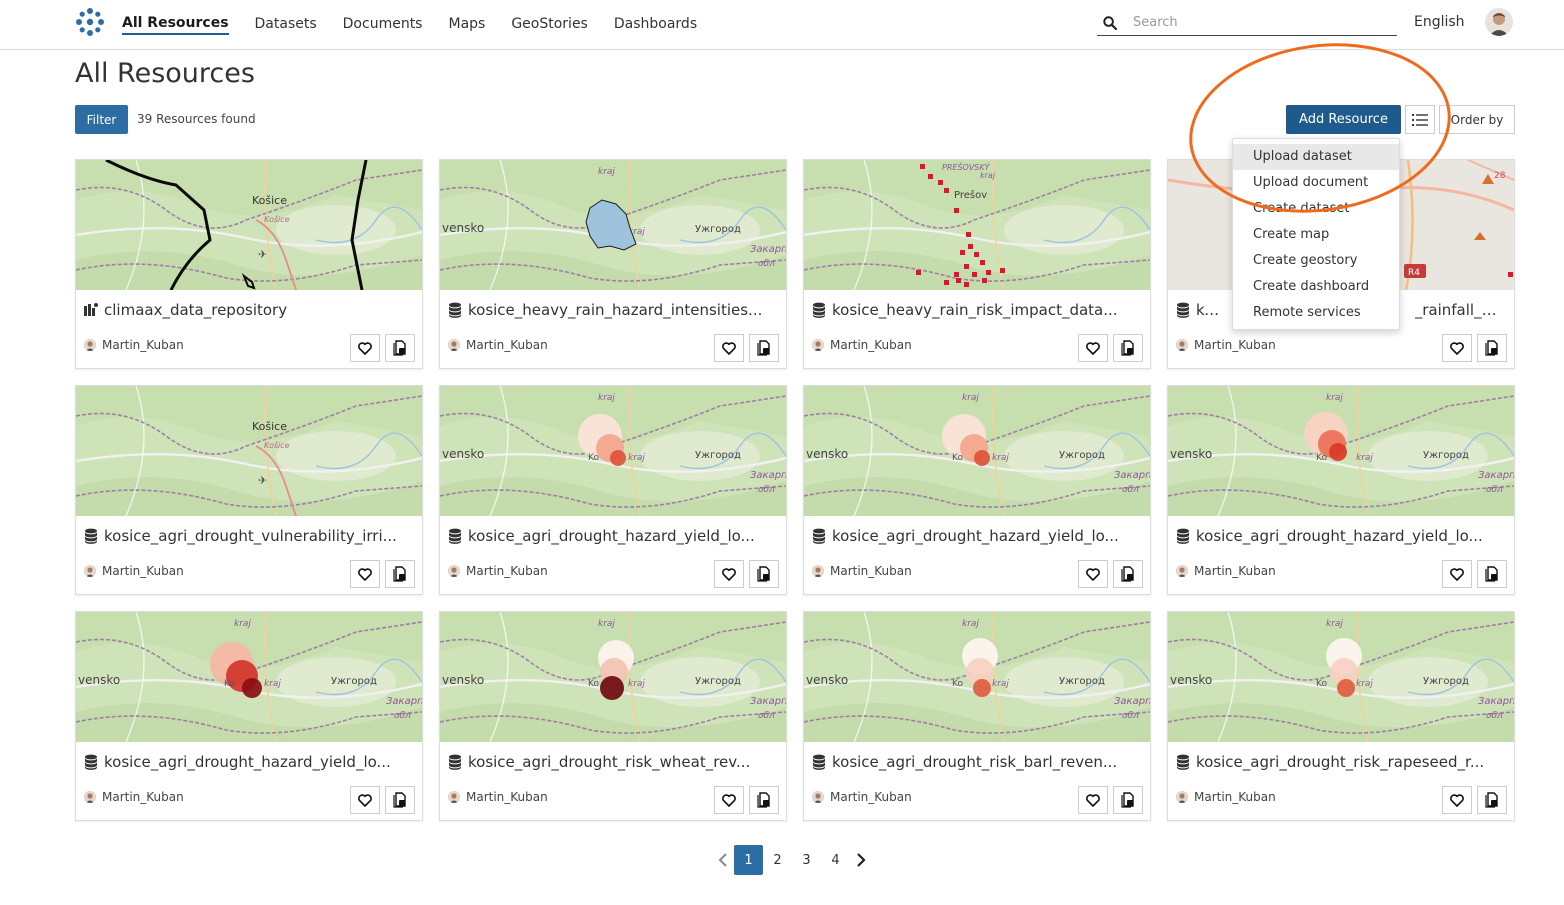 Image resolution: width=1564 pixels, height=905 pixels. What do you see at coordinates (1316, 261) in the screenshot?
I see `menu-item-create-geostory: Create geostory` at bounding box center [1316, 261].